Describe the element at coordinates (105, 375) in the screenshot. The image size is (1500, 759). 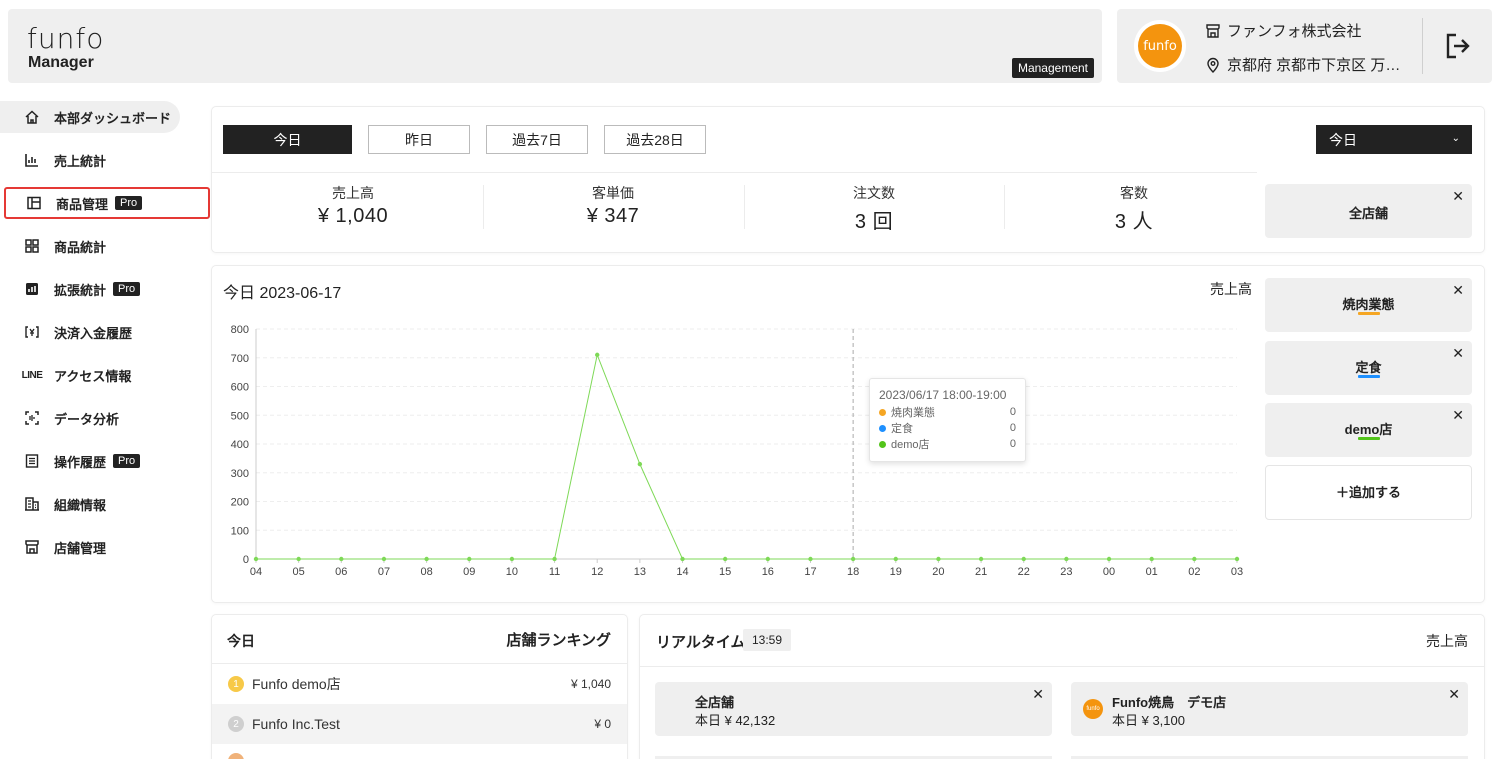
I see `sidebar-item-access-info: LINE アクセス情報` at that location.